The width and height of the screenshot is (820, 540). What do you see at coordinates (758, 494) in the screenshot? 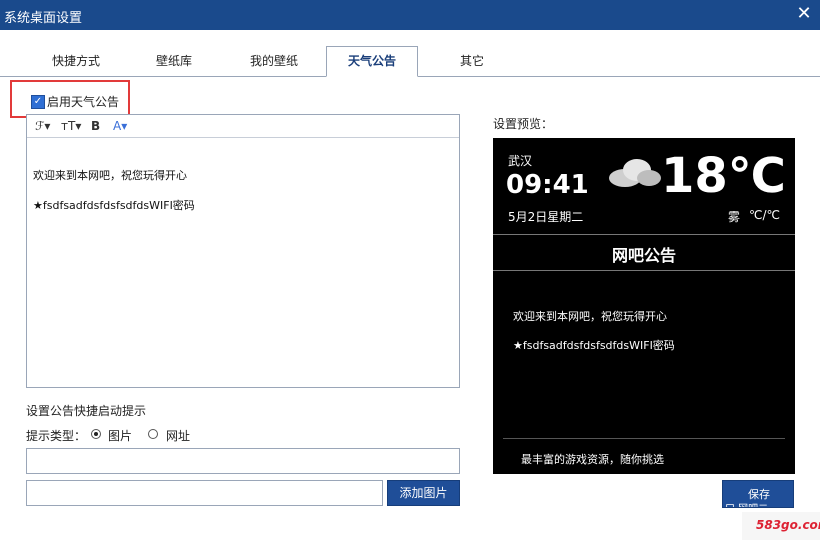
I see `save-button: 保存 口 网吧二` at bounding box center [758, 494].